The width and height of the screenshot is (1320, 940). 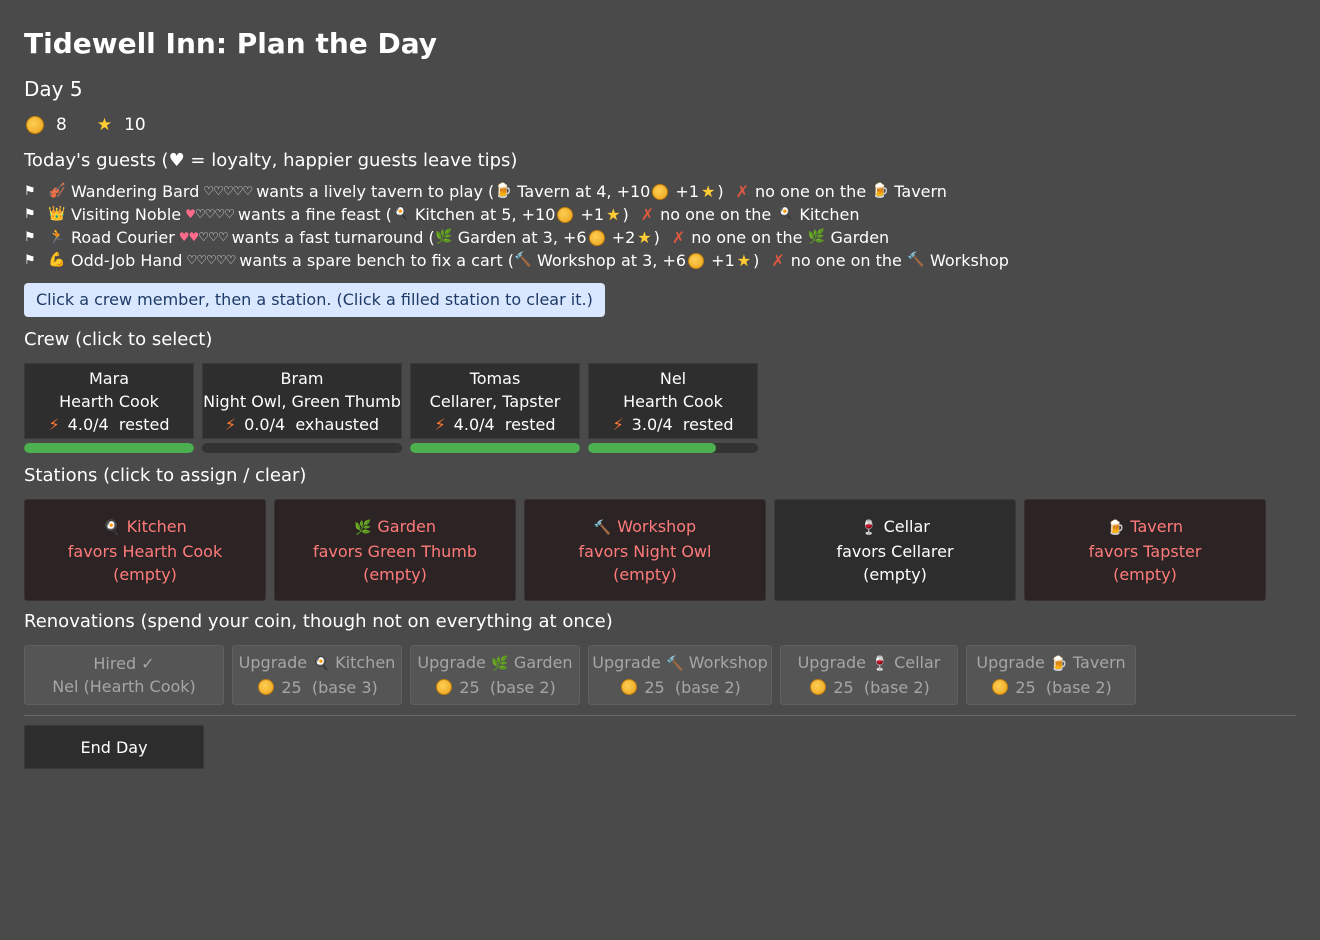 I want to click on station-title: 🍺 Tavern, so click(x=1145, y=527).